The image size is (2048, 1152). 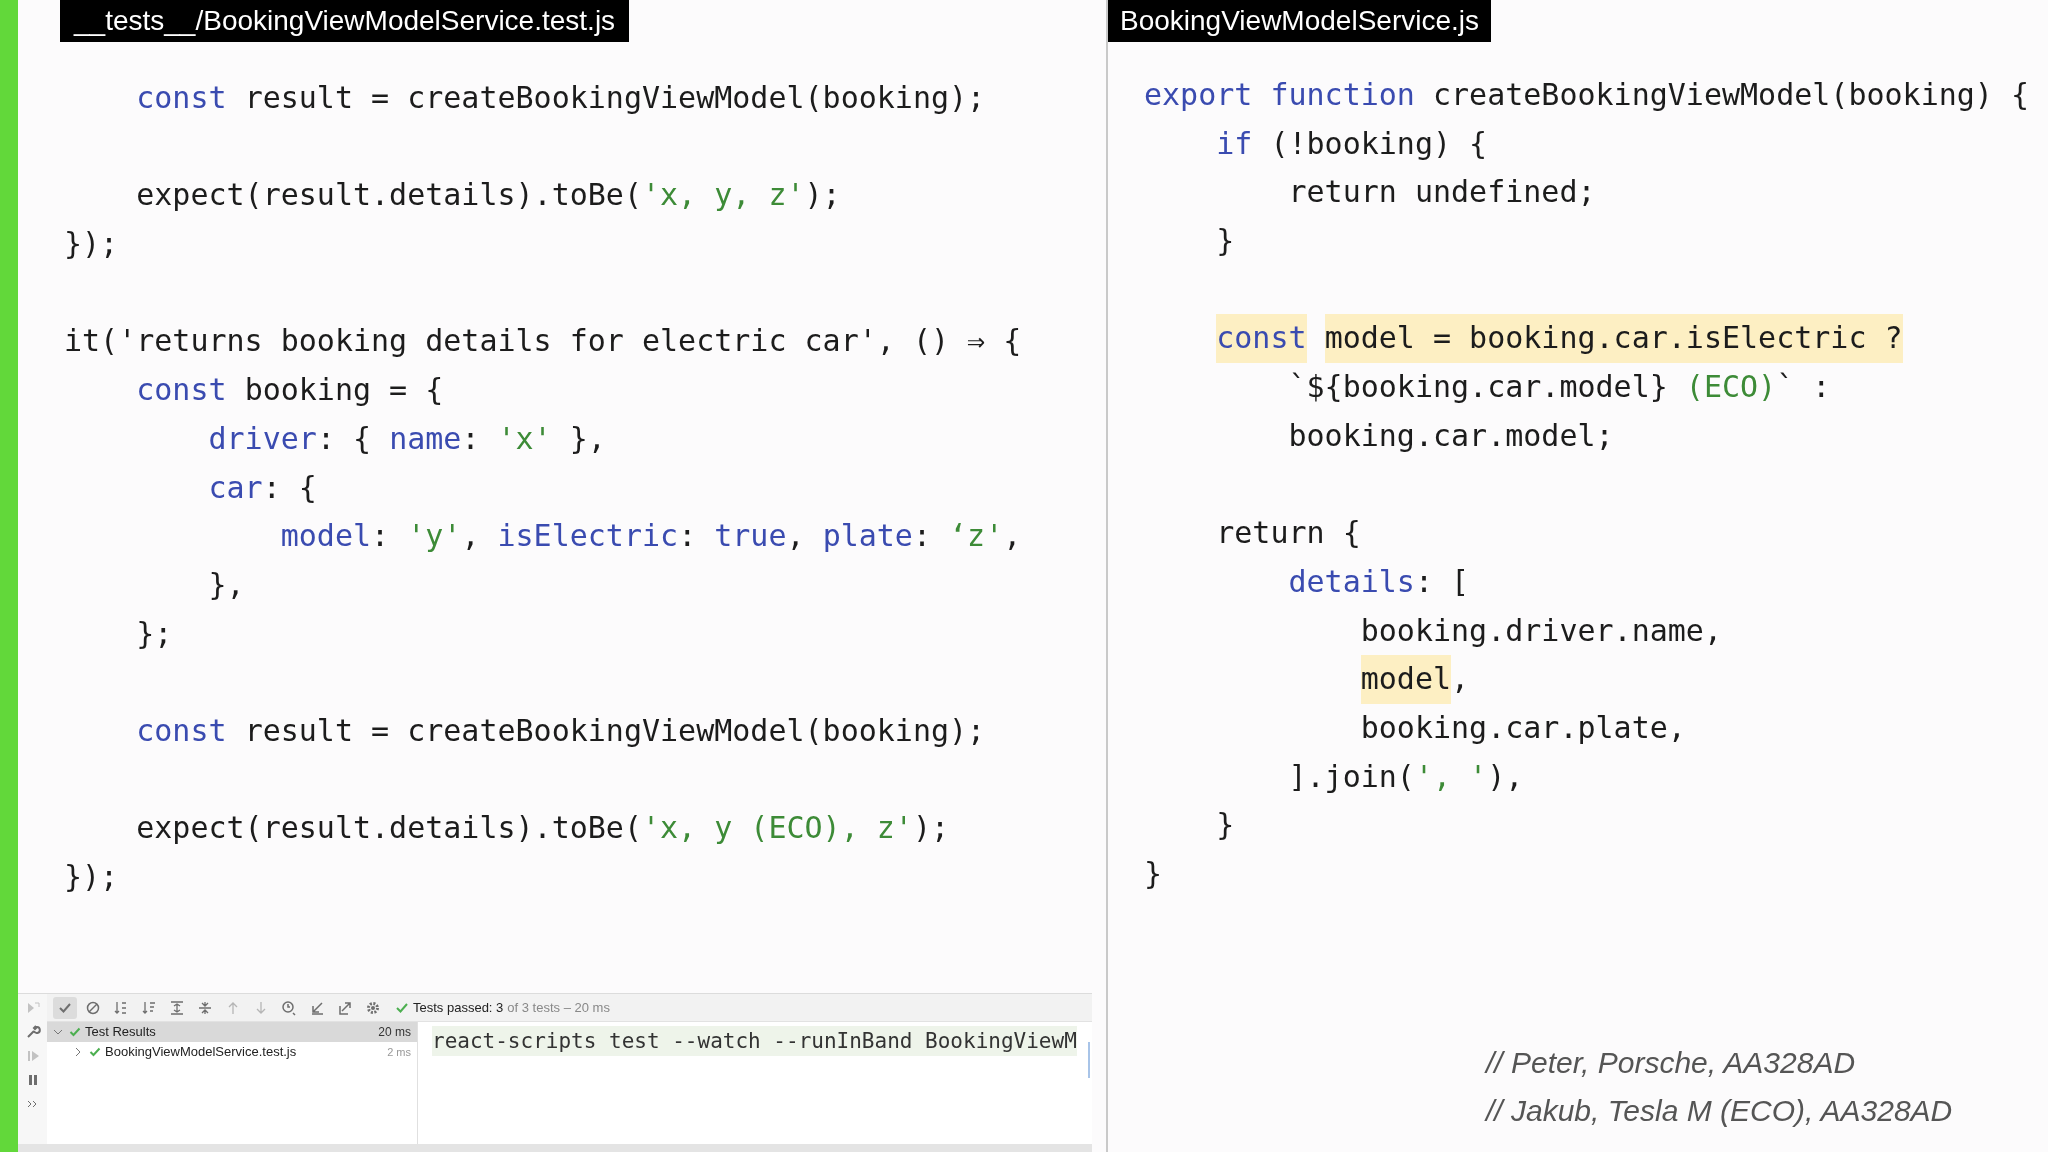 I want to click on code-token: booking.driver.name,, so click(x=1541, y=630).